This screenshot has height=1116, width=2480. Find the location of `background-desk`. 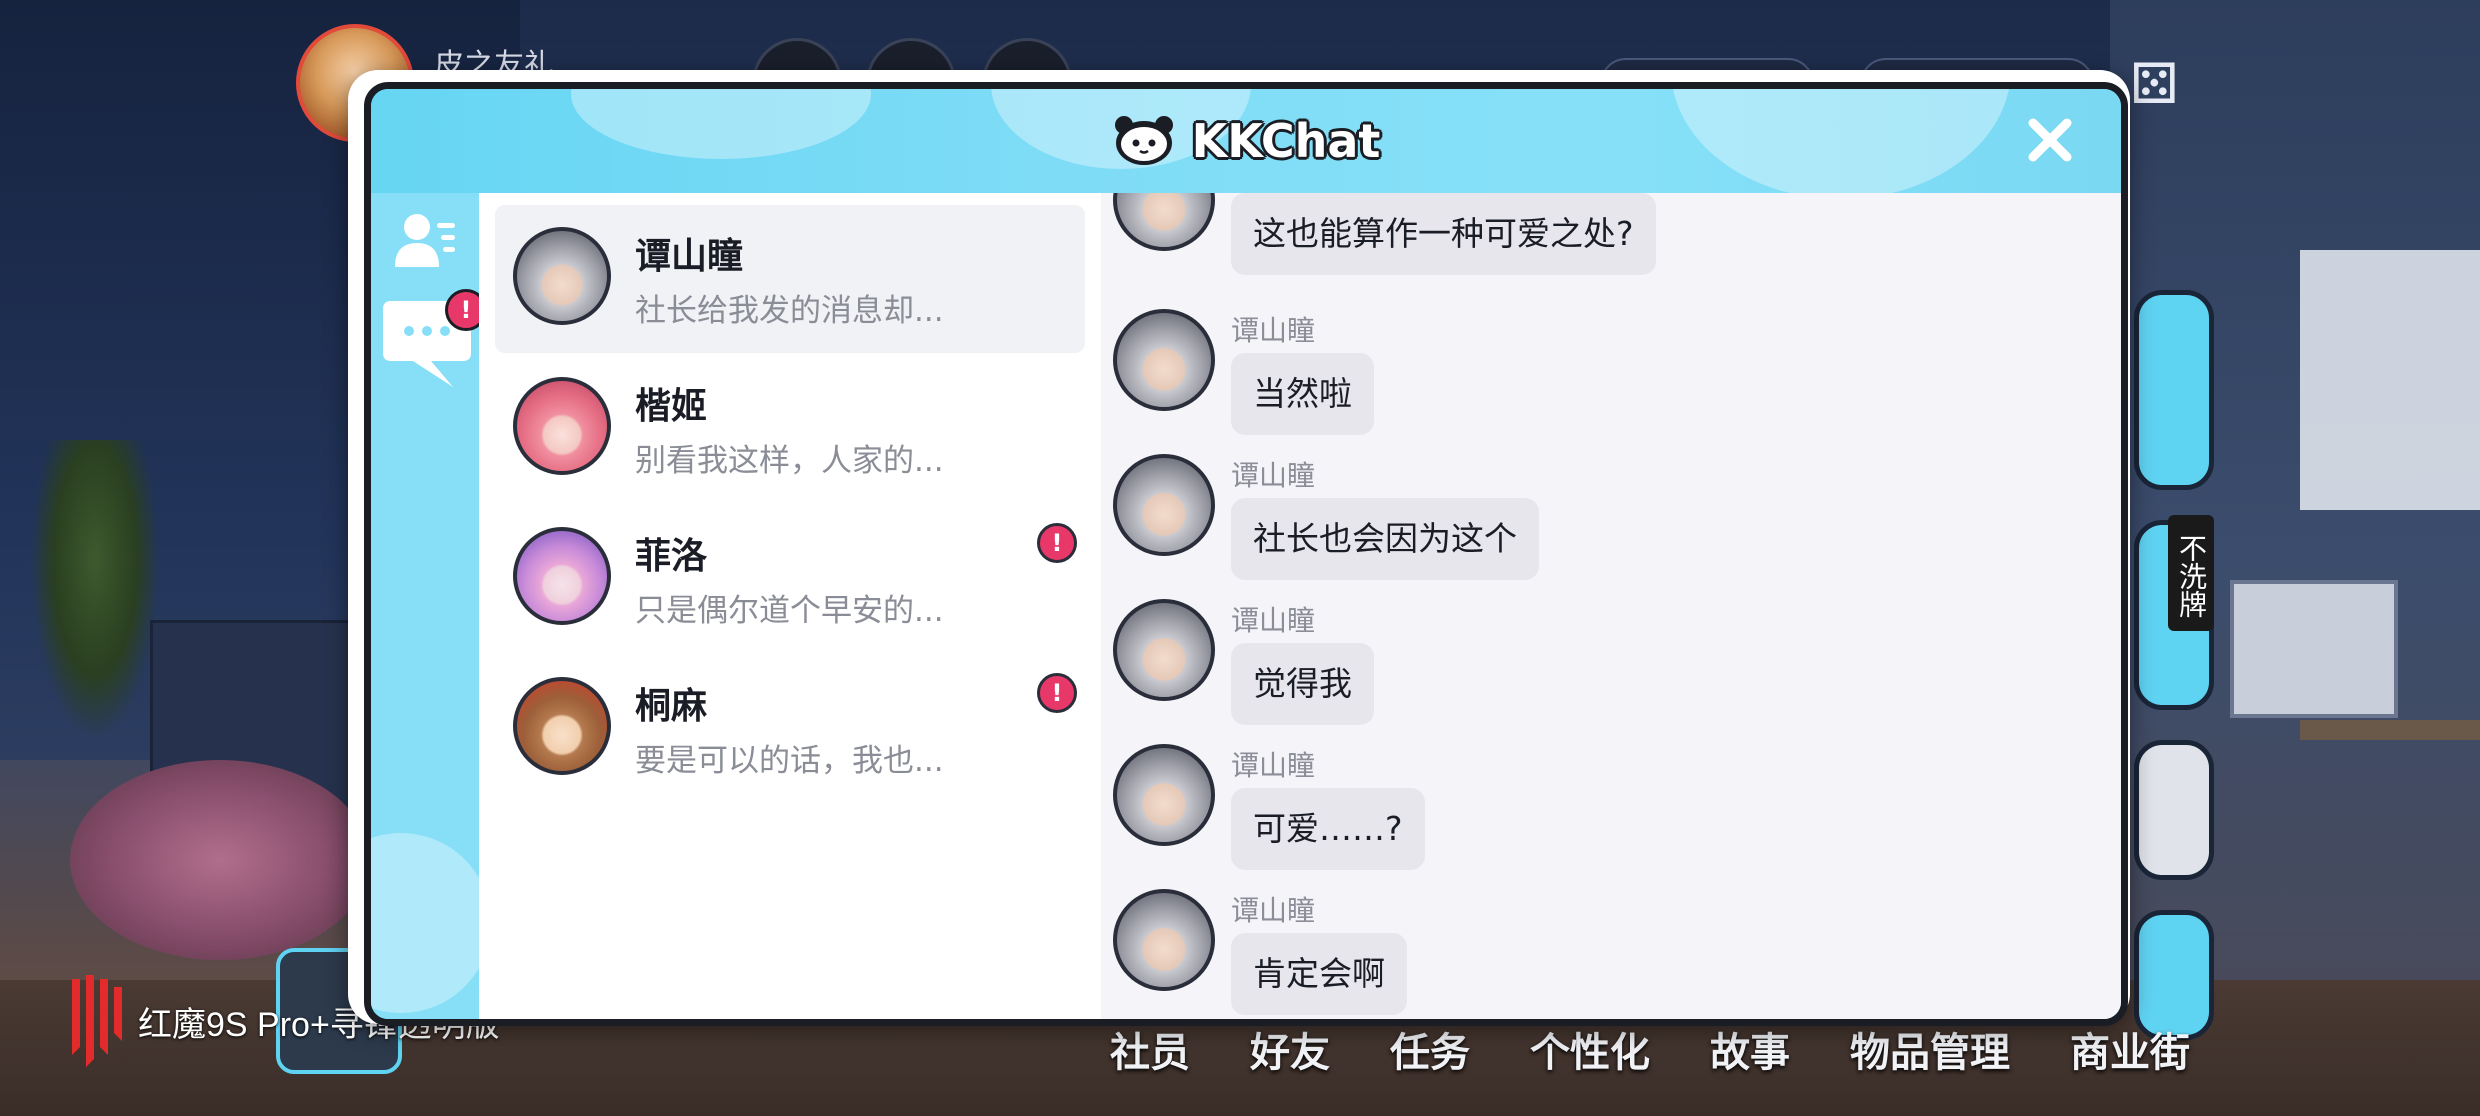

background-desk is located at coordinates (2390, 730).